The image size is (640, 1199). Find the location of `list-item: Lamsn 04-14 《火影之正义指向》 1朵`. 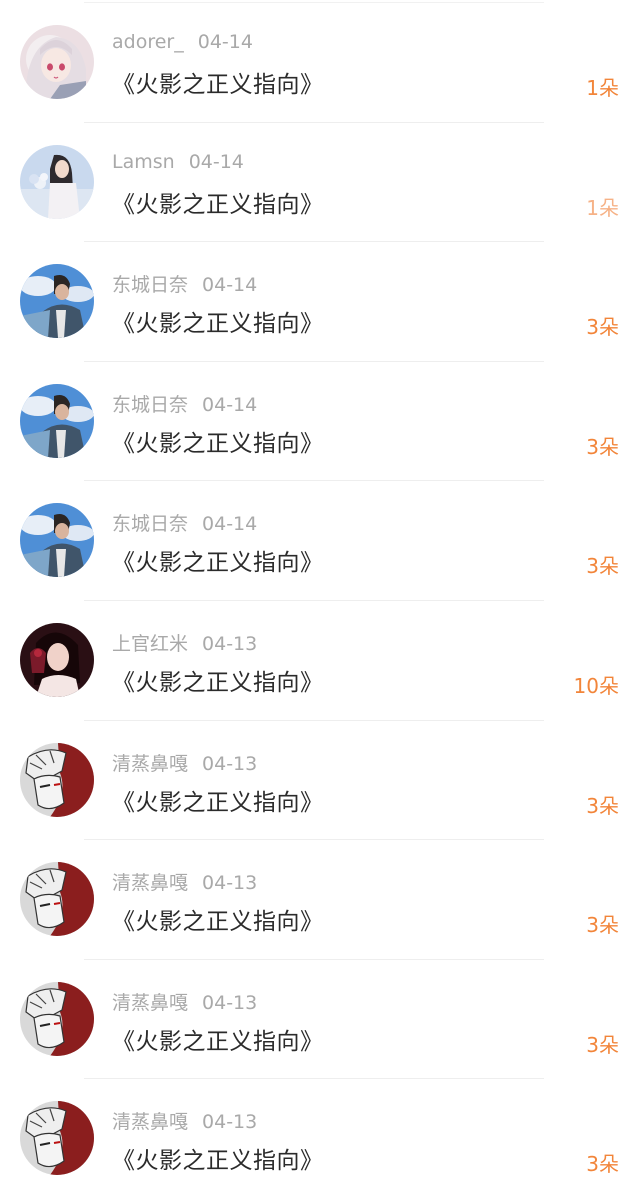

list-item: Lamsn 04-14 《火影之正义指向》 1朵 is located at coordinates (320, 183).